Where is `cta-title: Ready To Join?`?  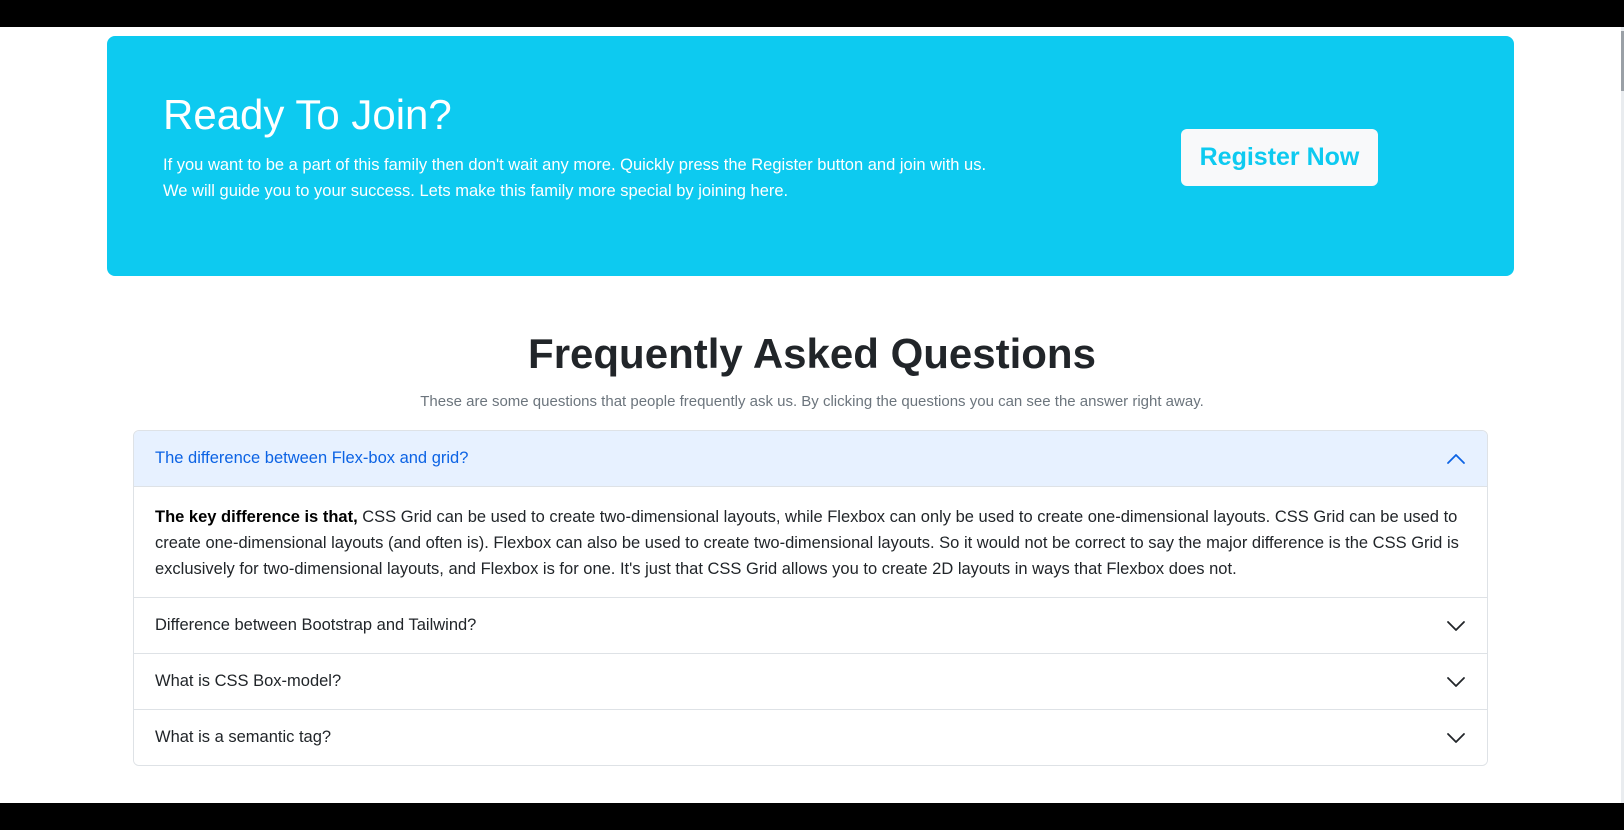 cta-title: Ready To Join? is located at coordinates (307, 114).